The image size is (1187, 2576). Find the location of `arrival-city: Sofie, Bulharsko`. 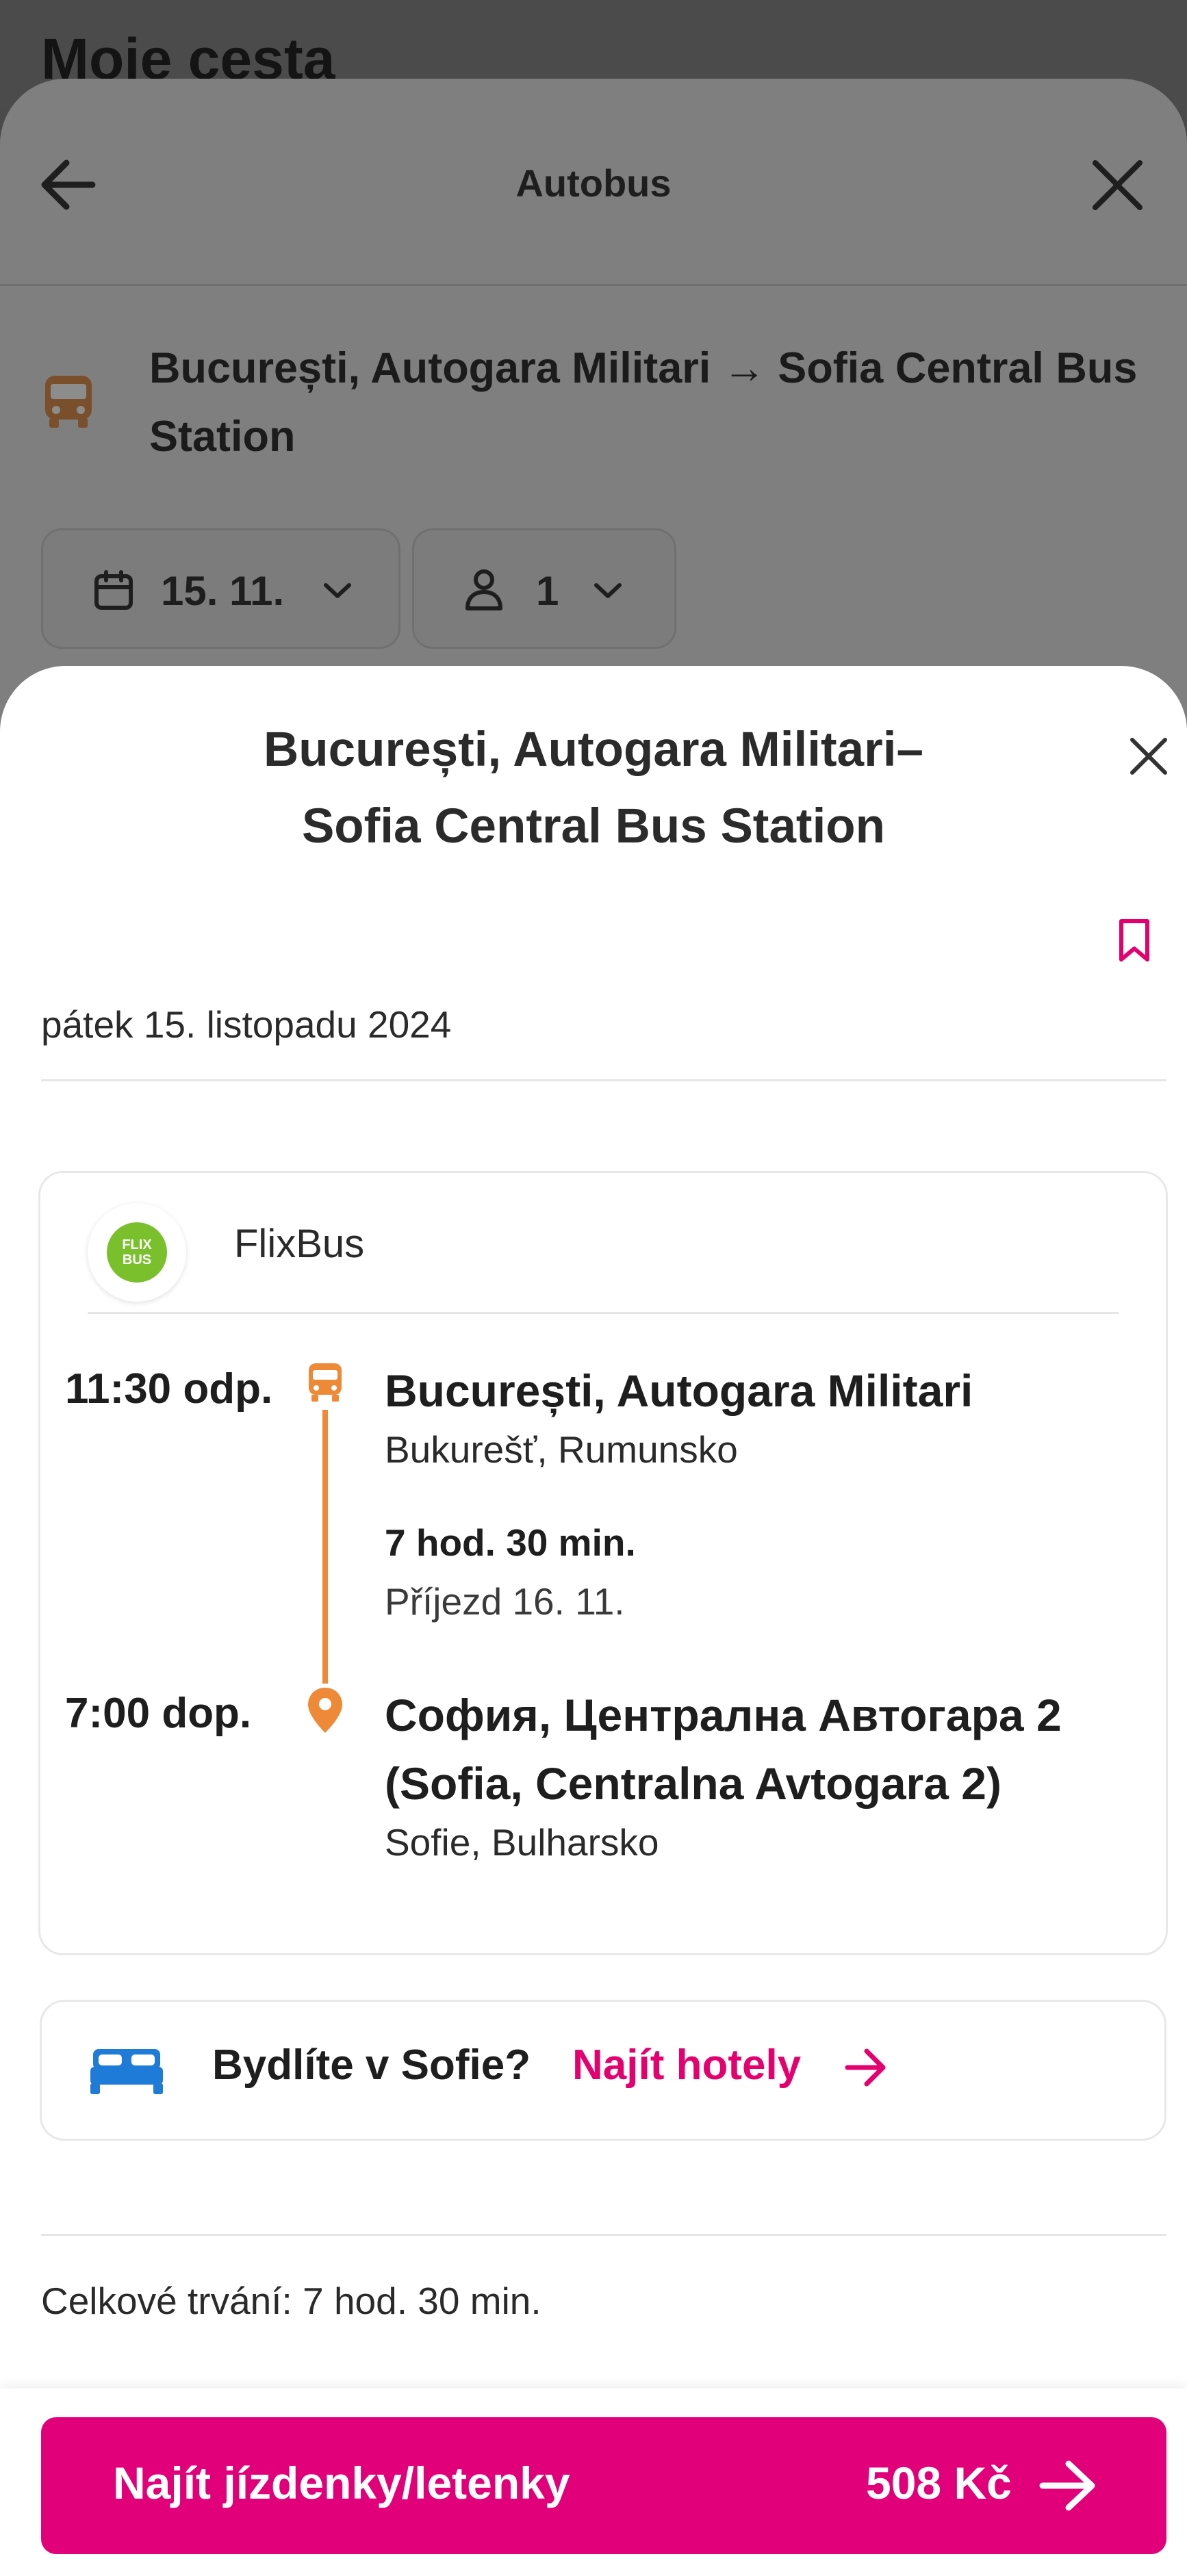

arrival-city: Sofie, Bulharsko is located at coordinates (522, 1842).